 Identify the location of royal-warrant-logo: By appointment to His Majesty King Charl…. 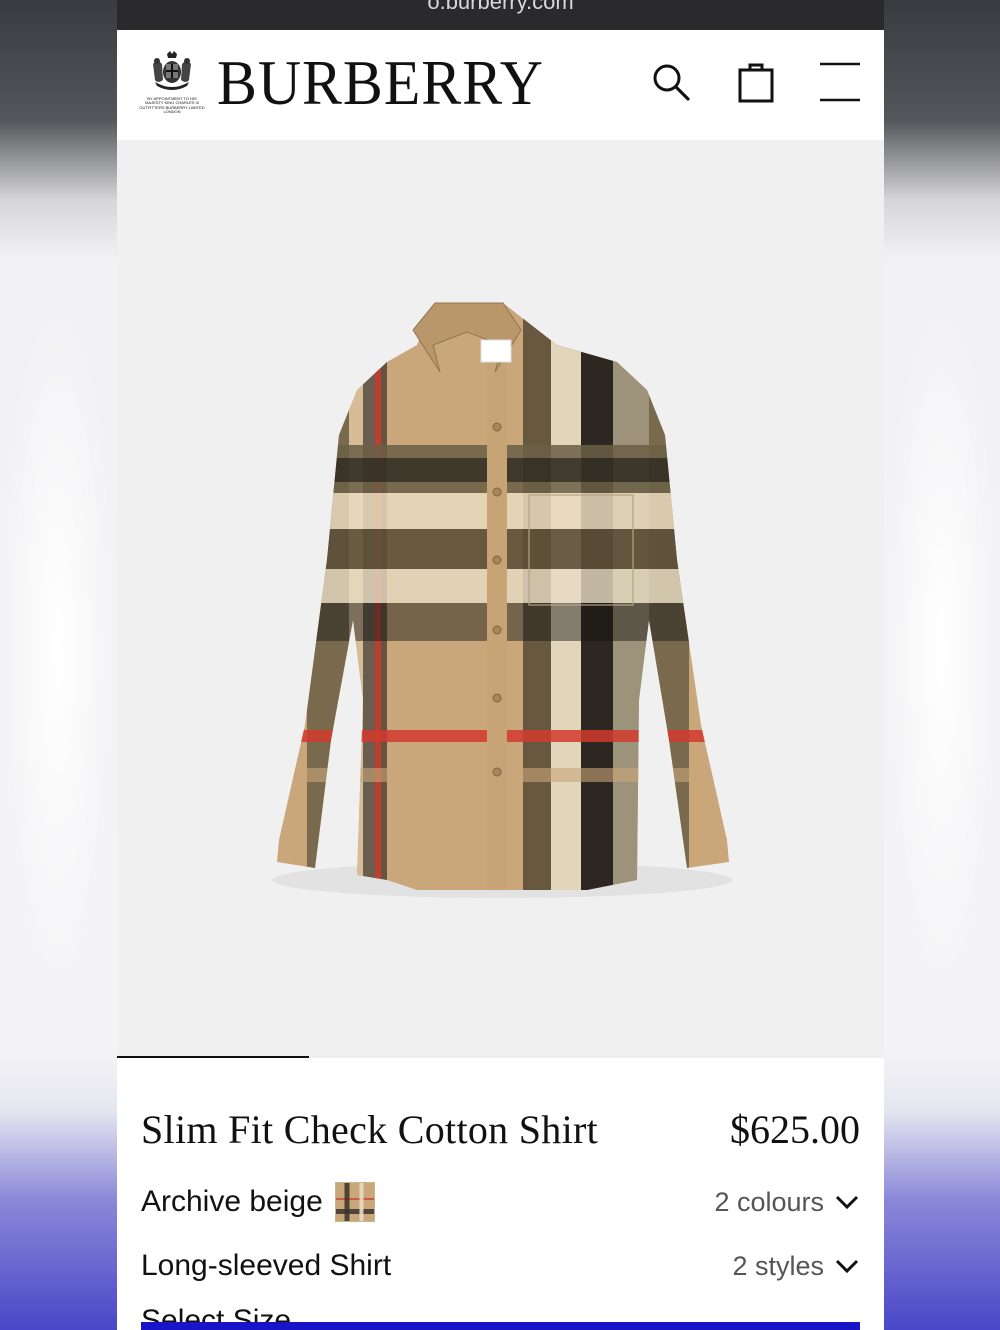
(172, 85).